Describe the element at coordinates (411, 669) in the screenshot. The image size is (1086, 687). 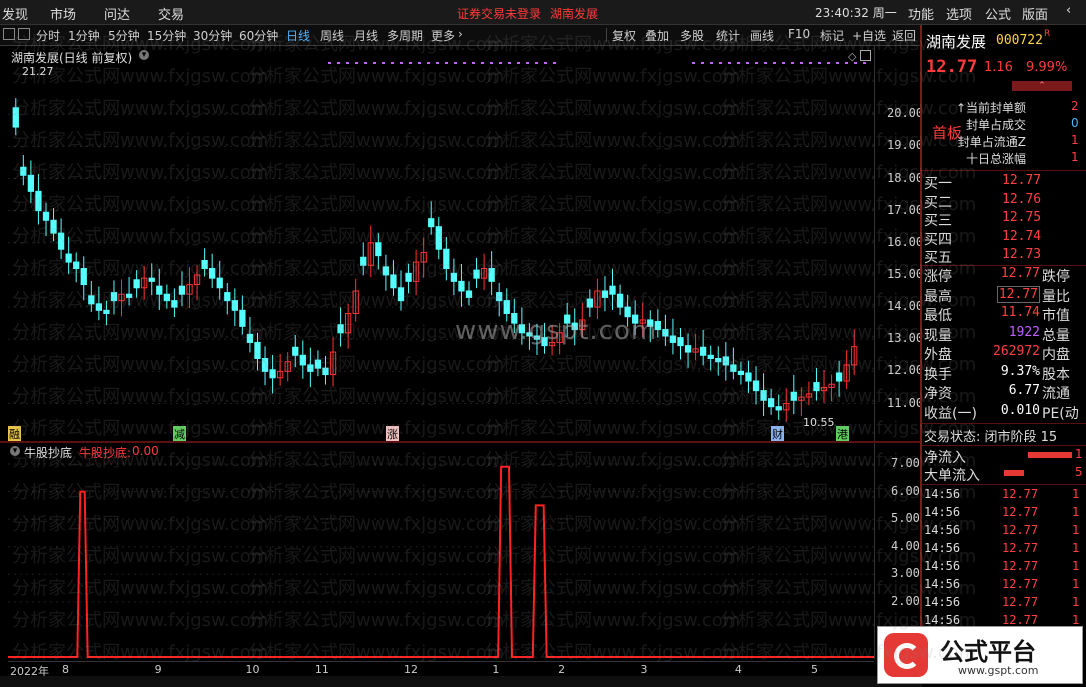
I see `x-tick-label: 12` at that location.